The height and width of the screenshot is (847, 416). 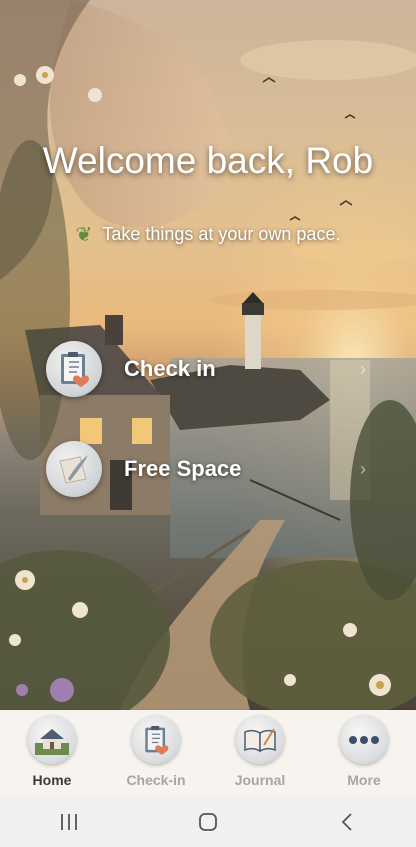 I want to click on tab-check-in-label: Check-in, so click(x=156, y=780).